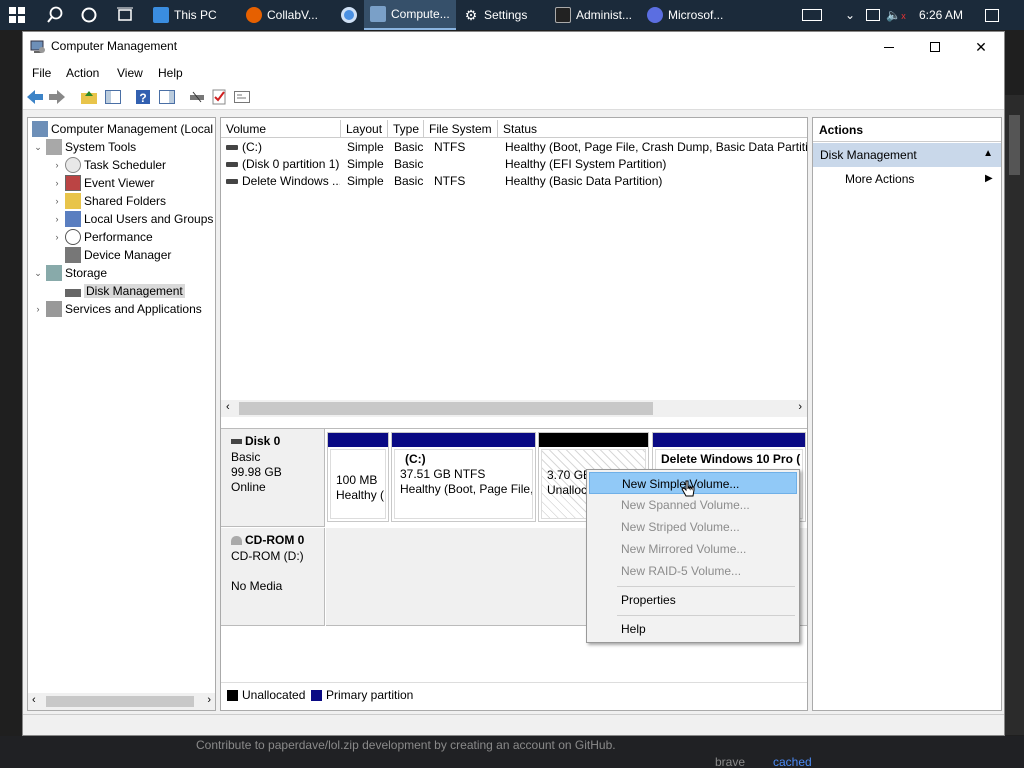  Describe the element at coordinates (907, 155) in the screenshot. I see `actions-group-disk-management: Disk Management ▲` at that location.